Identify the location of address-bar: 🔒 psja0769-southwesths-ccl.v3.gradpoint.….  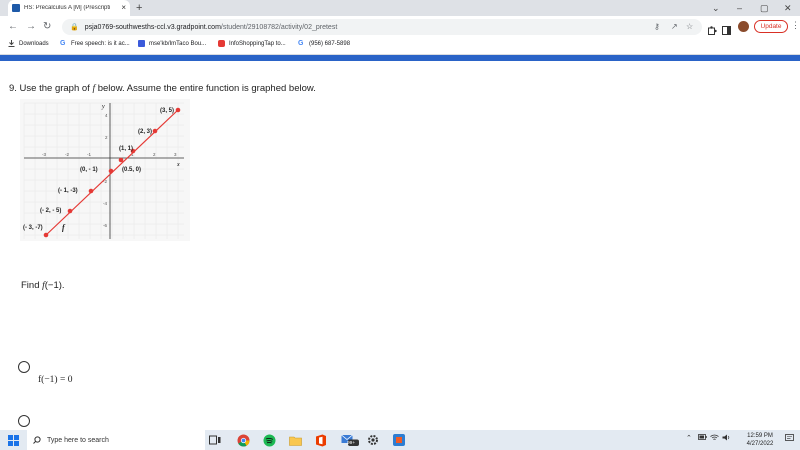
(382, 27).